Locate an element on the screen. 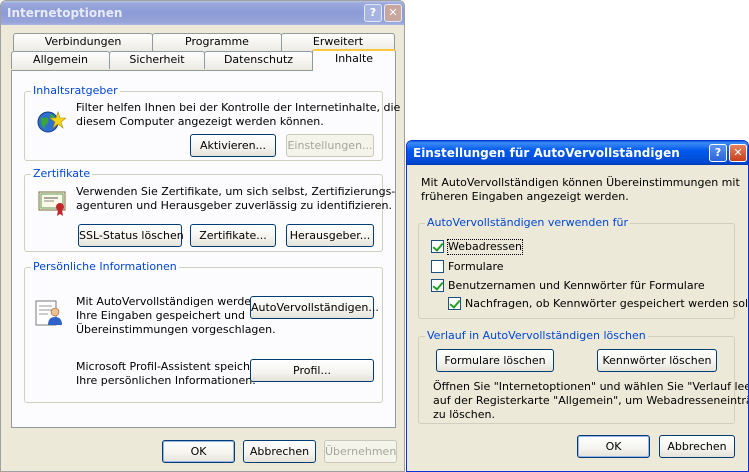 The image size is (749, 472). content-advisor-text-2: diesem Computer angezeigt werden können. is located at coordinates (200, 121).